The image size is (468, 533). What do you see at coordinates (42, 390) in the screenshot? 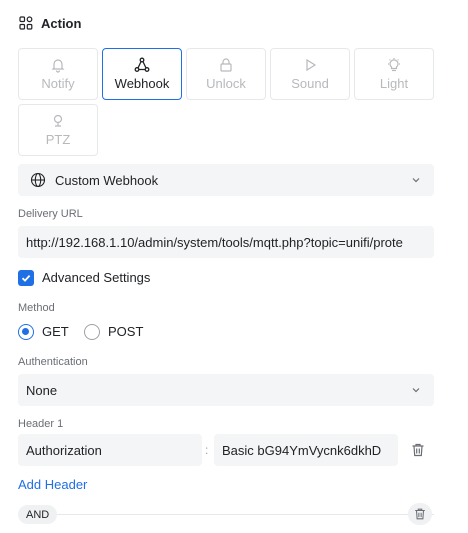
I see `authentication-value: None` at bounding box center [42, 390].